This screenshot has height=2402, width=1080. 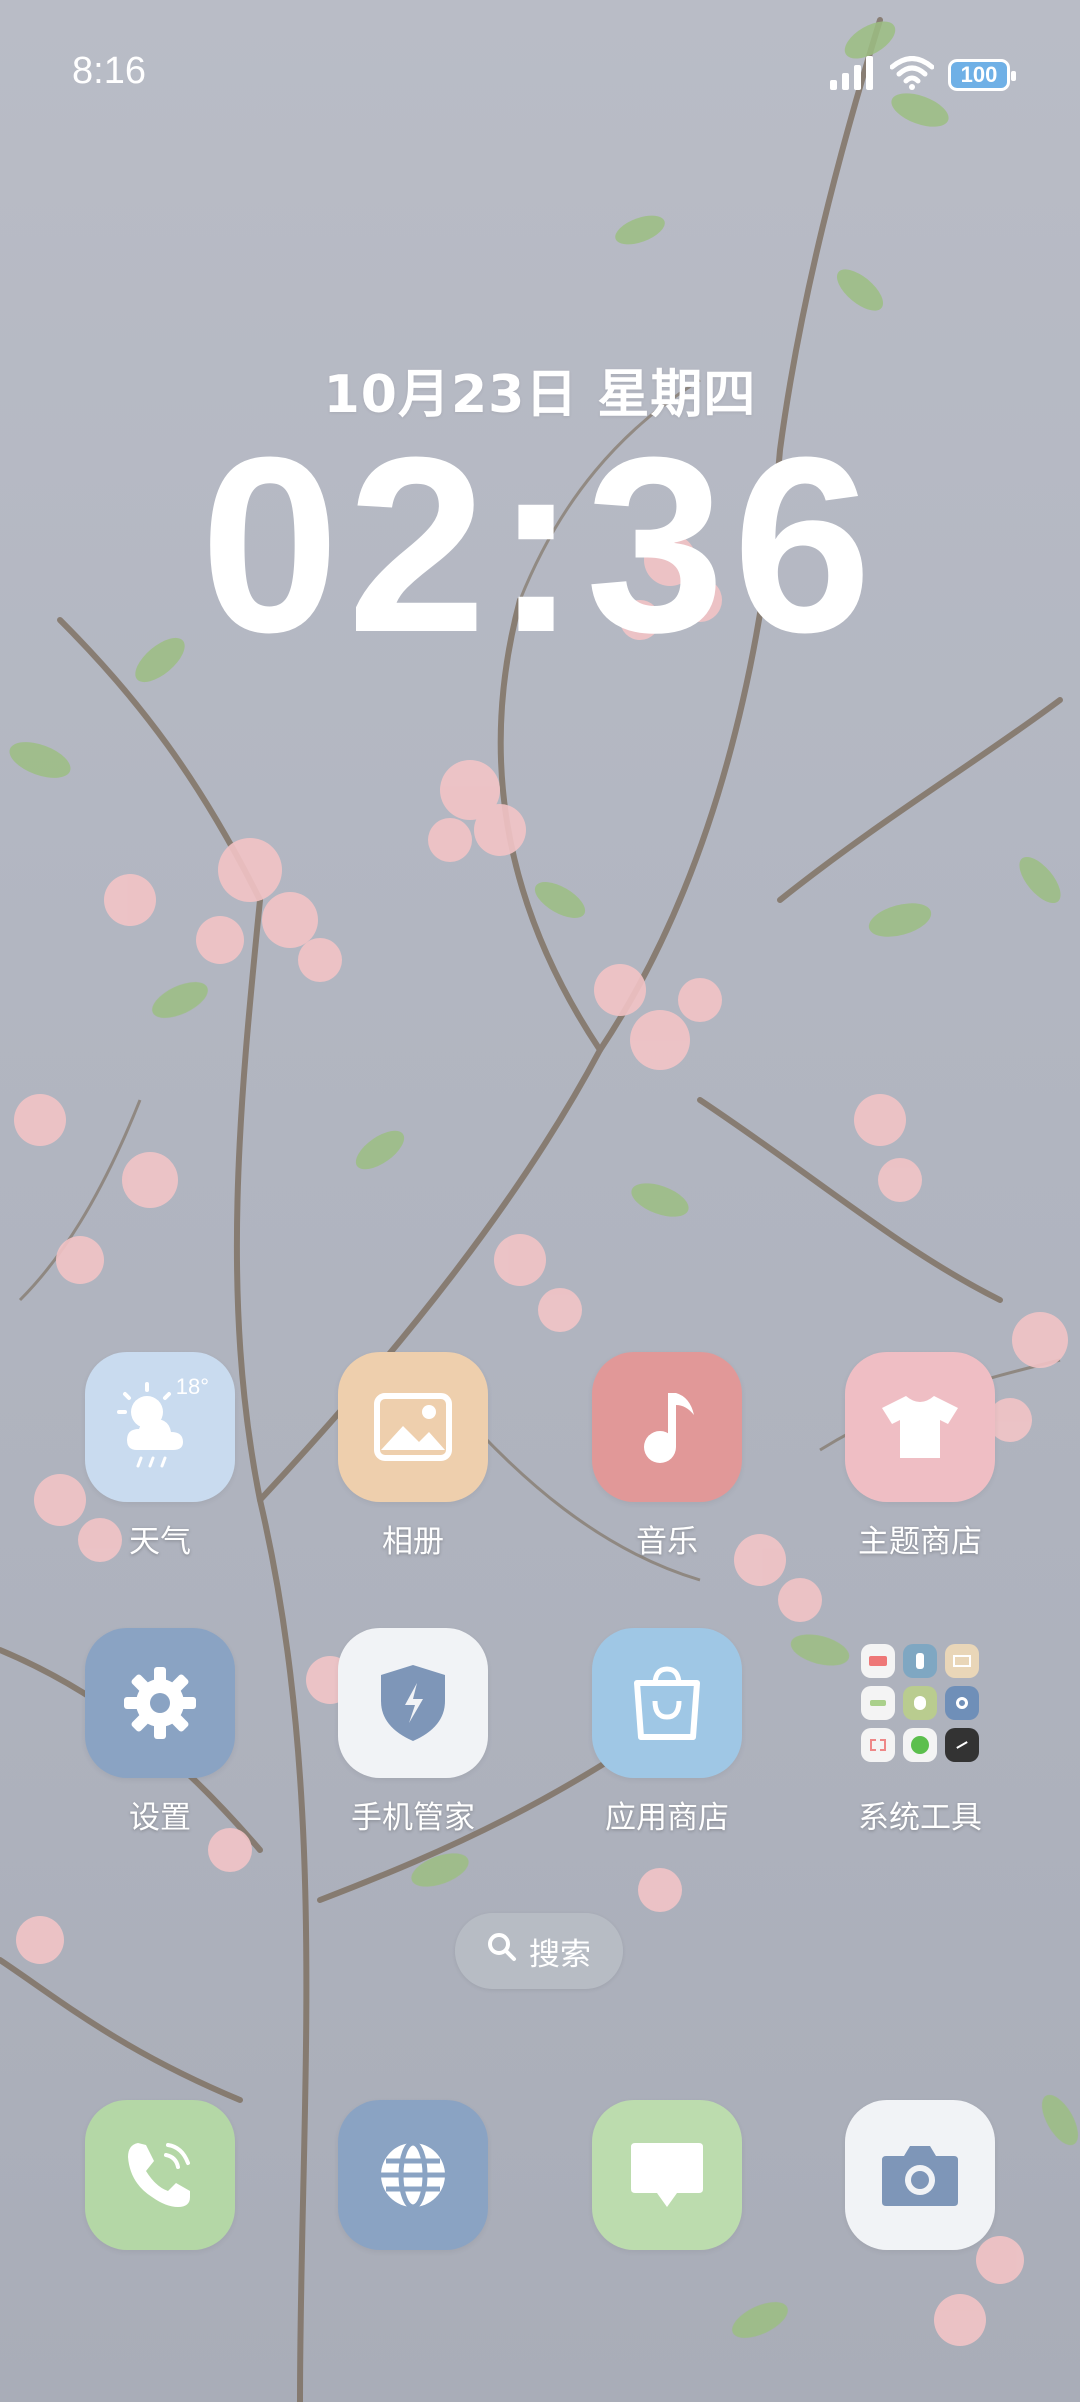 What do you see at coordinates (160, 1427) in the screenshot?
I see `weather-icon: 18°` at bounding box center [160, 1427].